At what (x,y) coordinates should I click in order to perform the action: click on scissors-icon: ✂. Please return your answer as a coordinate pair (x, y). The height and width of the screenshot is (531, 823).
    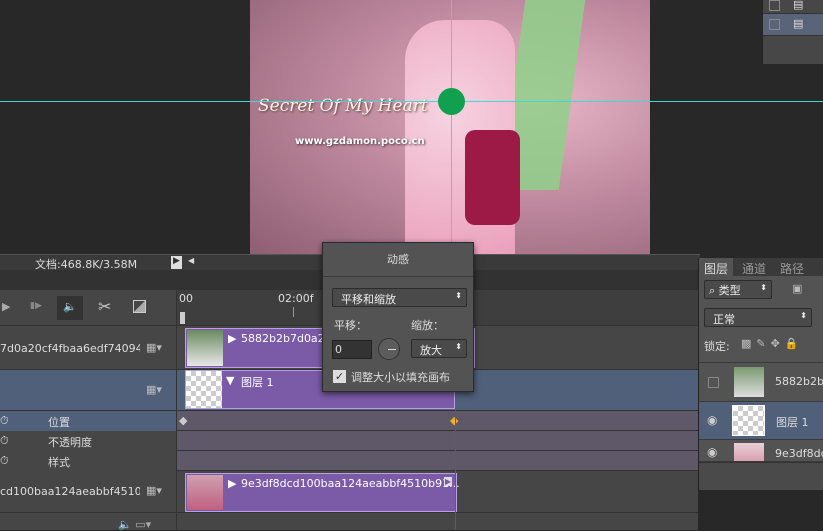
    Looking at the image, I should click on (104, 306).